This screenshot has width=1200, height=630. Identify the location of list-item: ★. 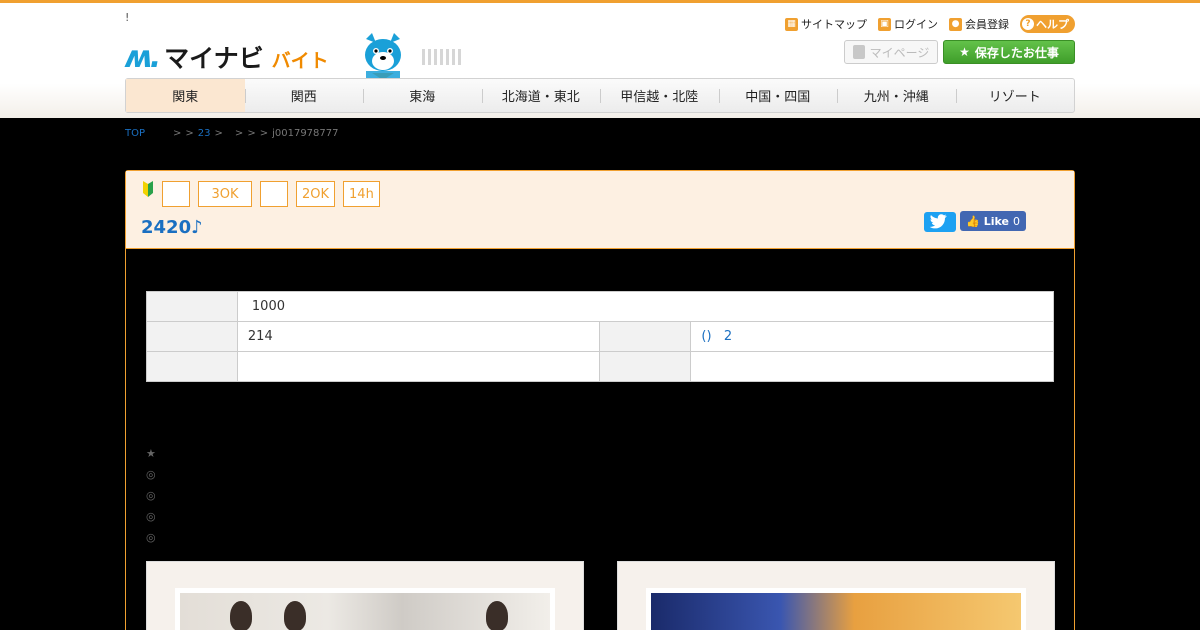
(151, 453).